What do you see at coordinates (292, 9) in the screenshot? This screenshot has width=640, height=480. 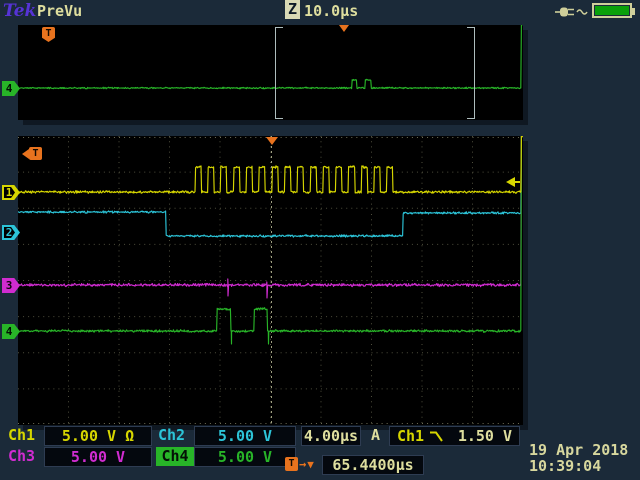 I see `zoom-badge: Z` at bounding box center [292, 9].